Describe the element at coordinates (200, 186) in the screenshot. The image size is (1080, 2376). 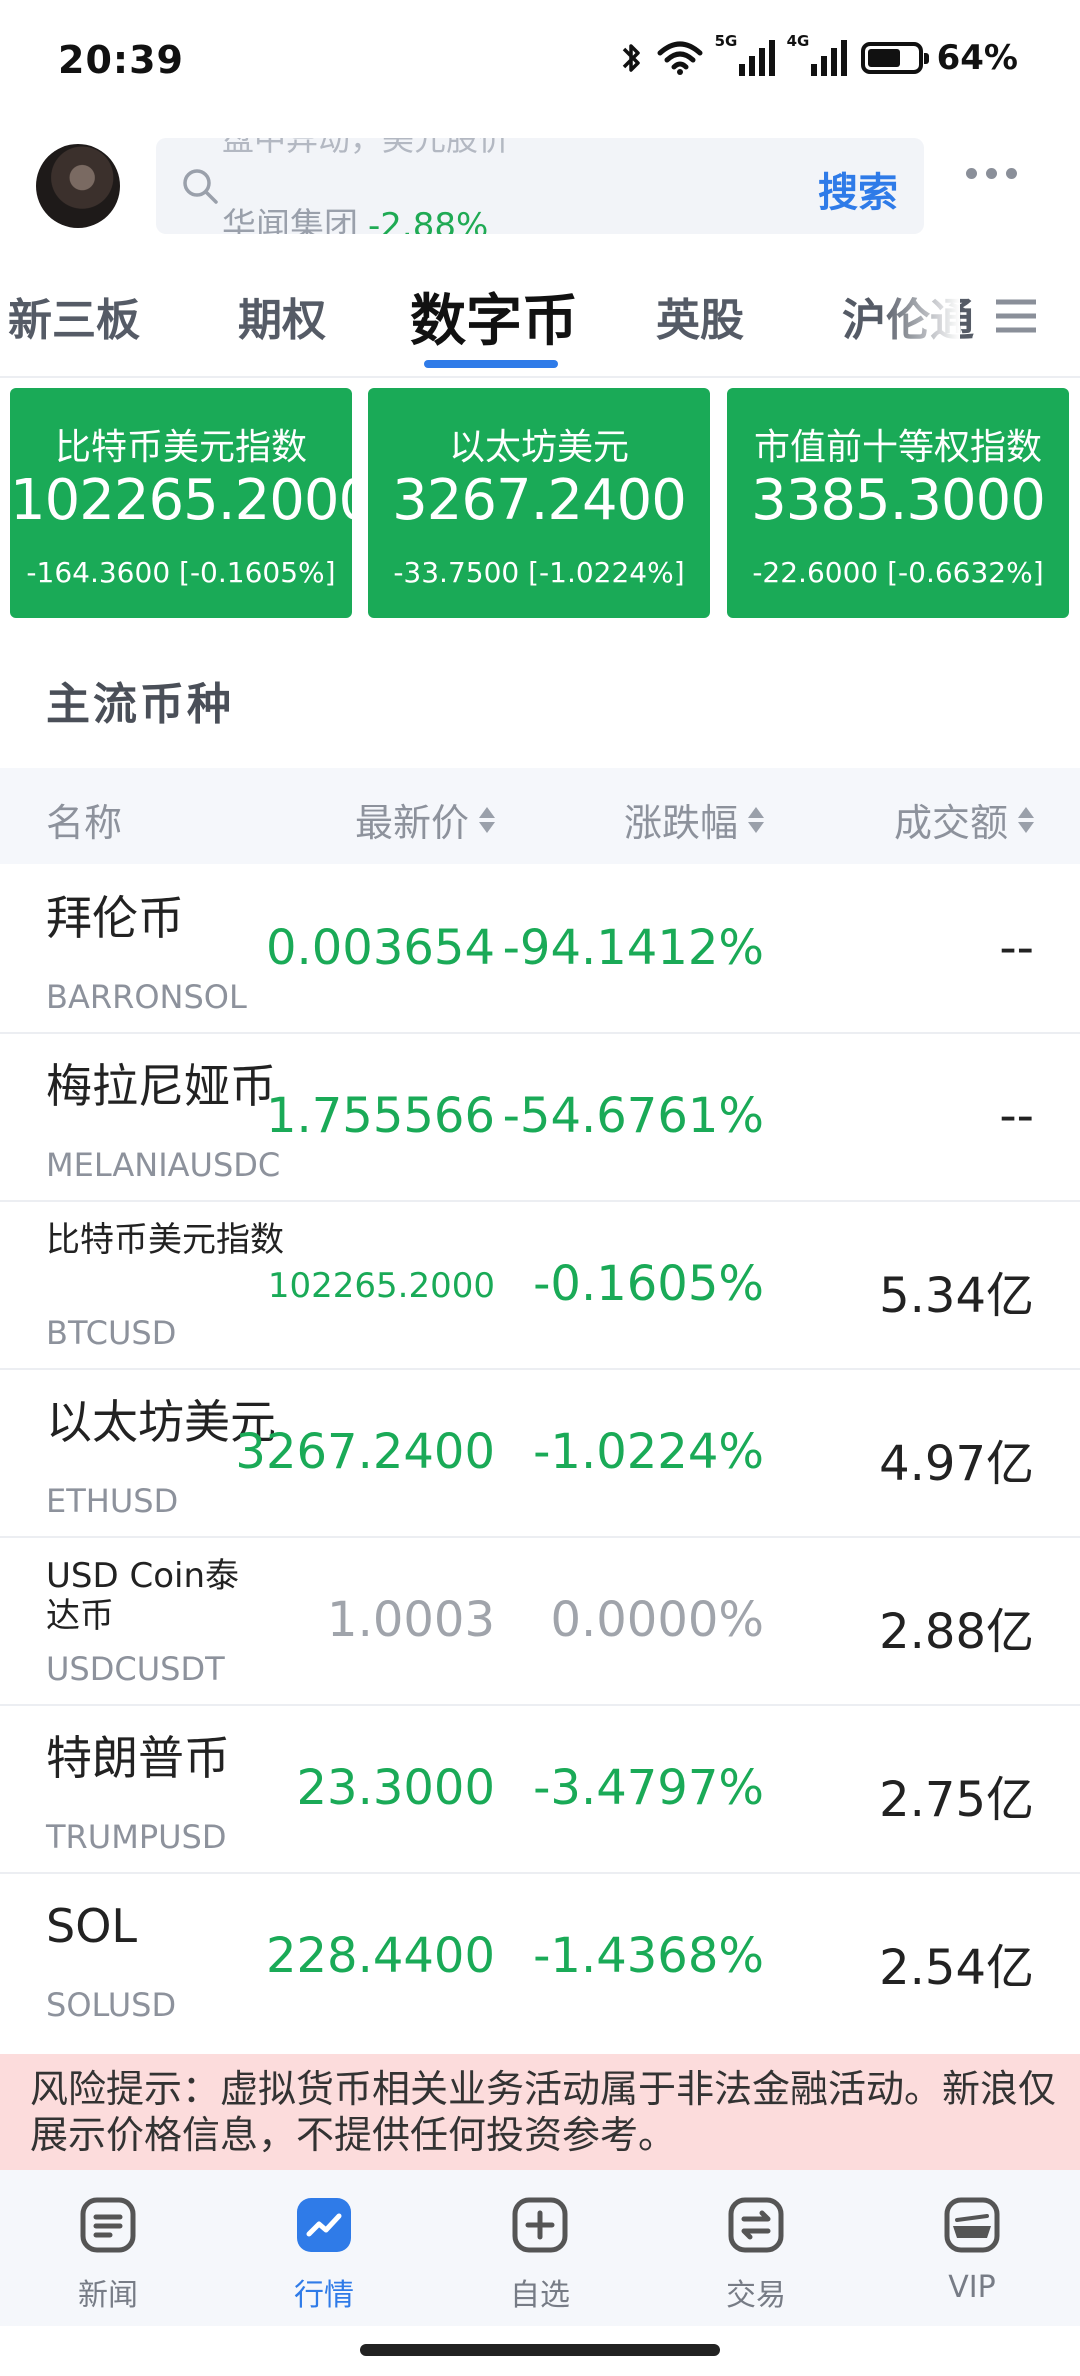
I see `search-icon` at that location.